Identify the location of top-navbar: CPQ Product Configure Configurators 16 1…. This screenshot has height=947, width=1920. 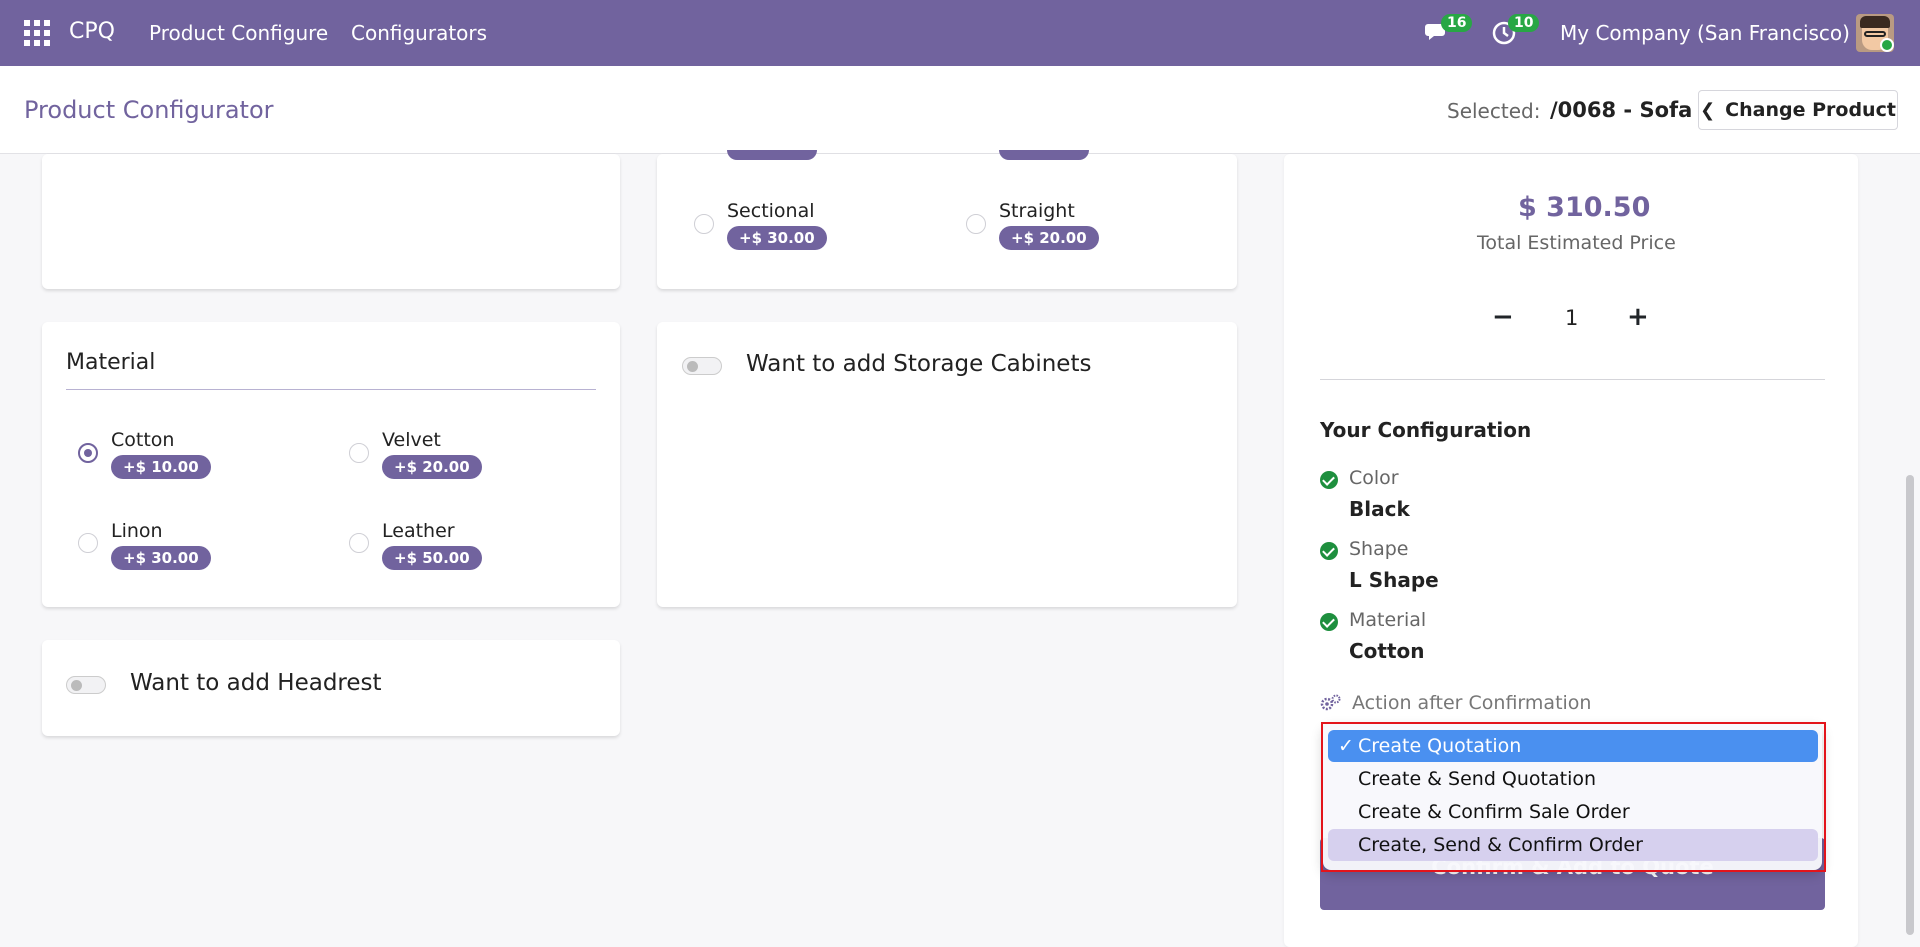
(960, 33).